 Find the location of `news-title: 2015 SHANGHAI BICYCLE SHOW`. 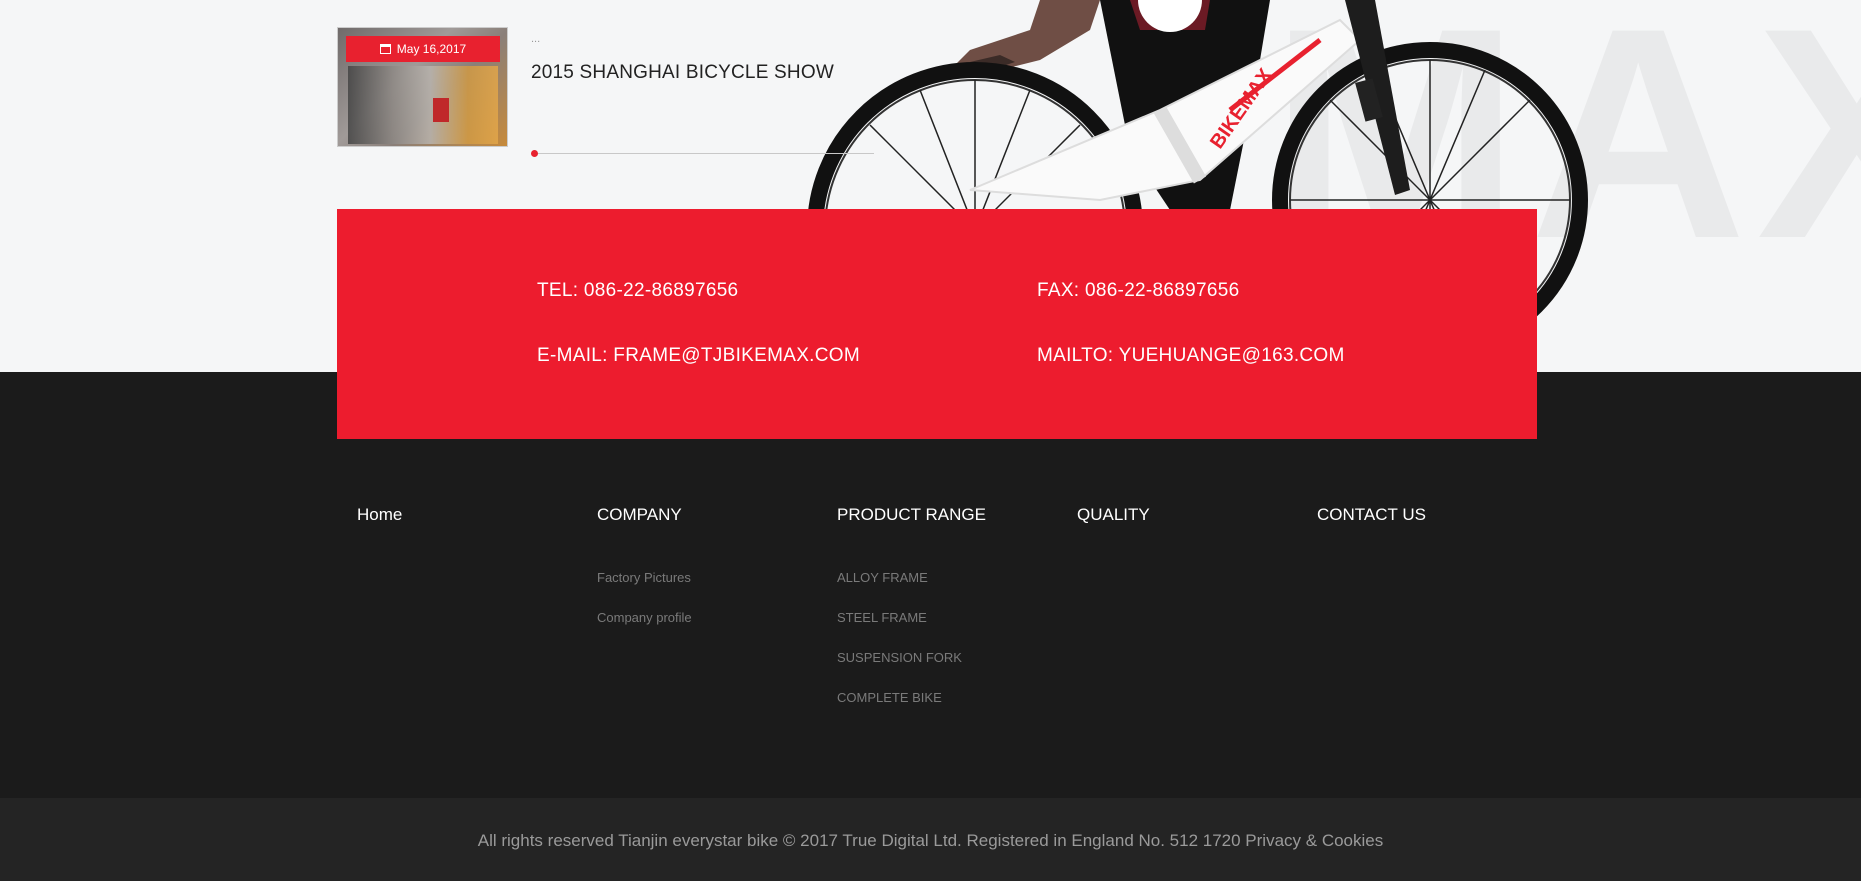

news-title: 2015 SHANGHAI BICYCLE SHOW is located at coordinates (682, 73).